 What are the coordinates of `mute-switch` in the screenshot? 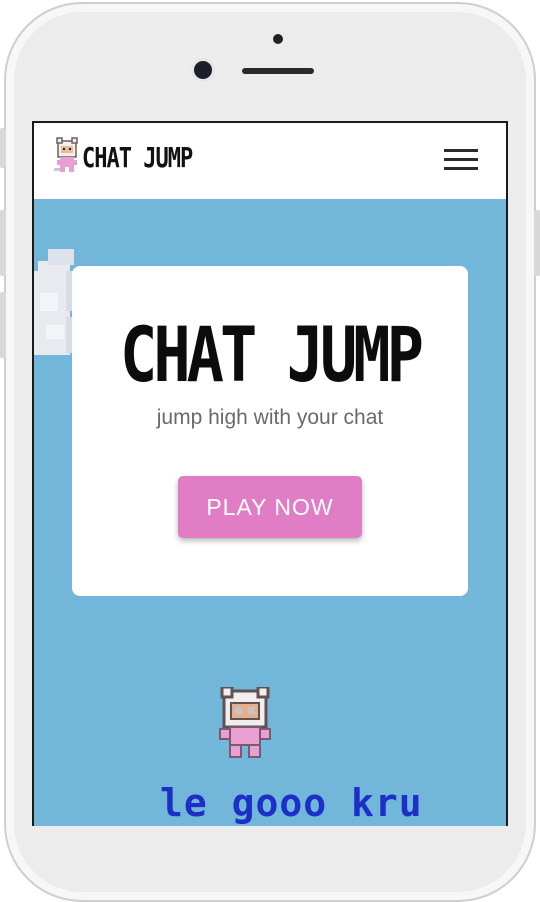 It's located at (3, 148).